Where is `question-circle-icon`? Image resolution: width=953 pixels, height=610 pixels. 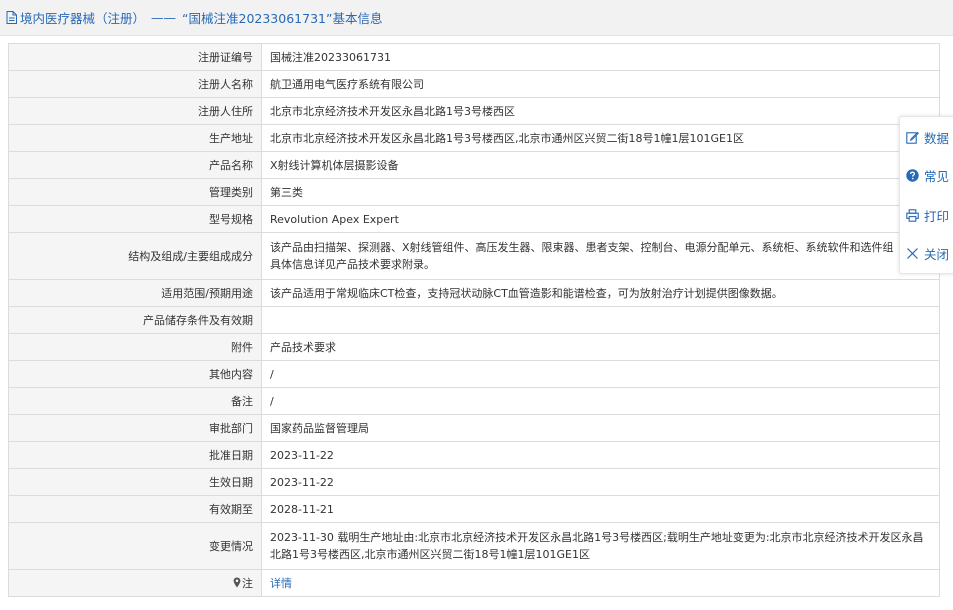 question-circle-icon is located at coordinates (912, 175).